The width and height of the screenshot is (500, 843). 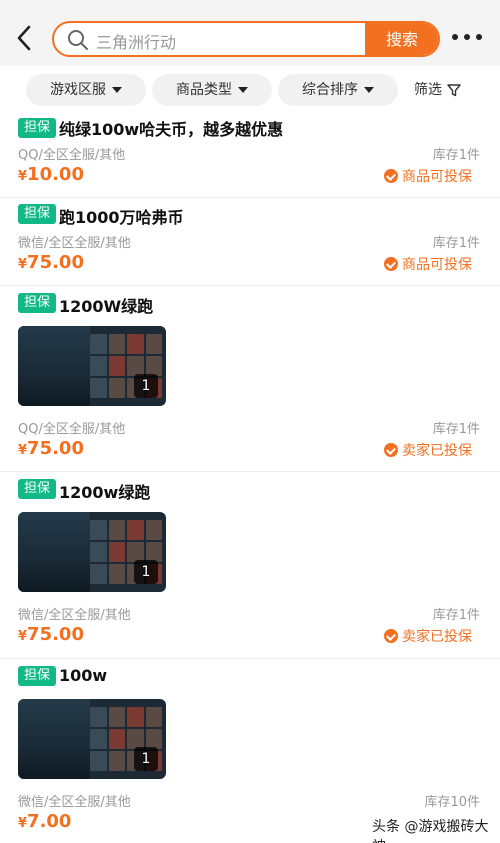 What do you see at coordinates (430, 831) in the screenshot?
I see `watermark-text: 头条 @游戏搬砖大神` at bounding box center [430, 831].